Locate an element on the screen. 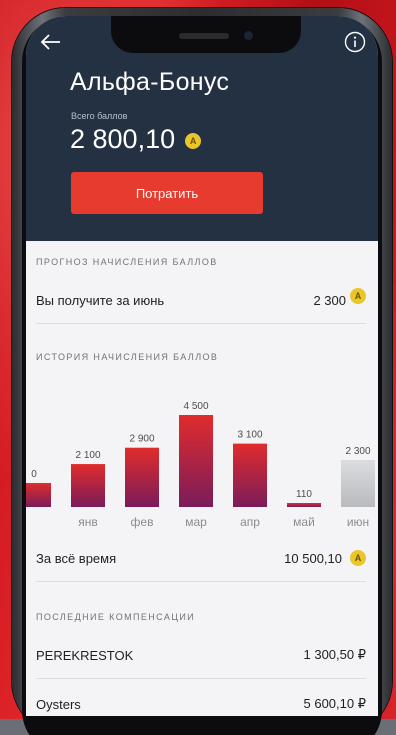 The width and height of the screenshot is (396, 735). compensation-merchant: PEREKRESTOK is located at coordinates (85, 655).